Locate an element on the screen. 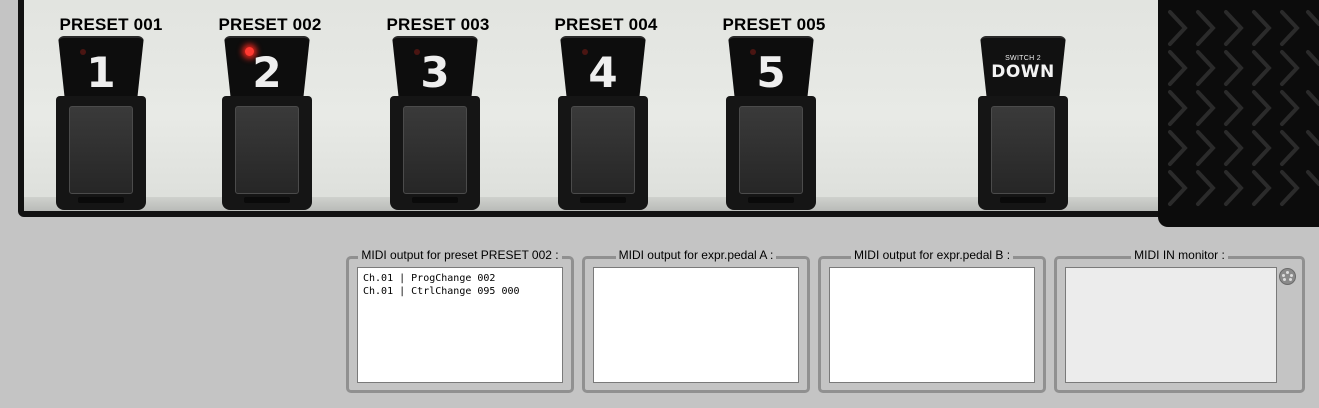  preset-label-5: PRESET 005 is located at coordinates (774, 24).